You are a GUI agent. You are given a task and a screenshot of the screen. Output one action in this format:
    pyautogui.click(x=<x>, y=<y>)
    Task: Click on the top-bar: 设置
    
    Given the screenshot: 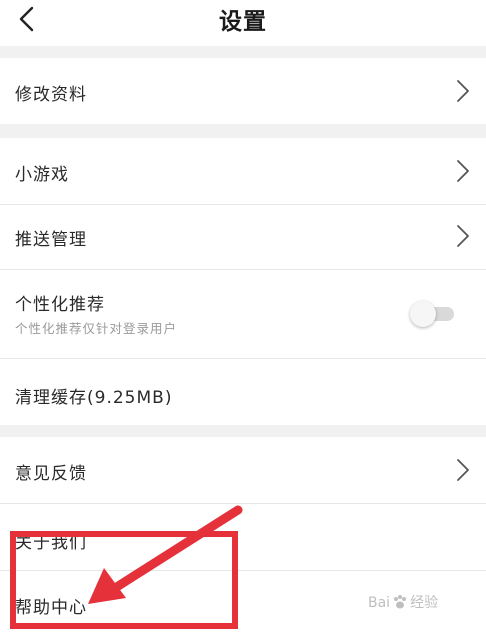 What is the action you would take?
    pyautogui.click(x=243, y=23)
    